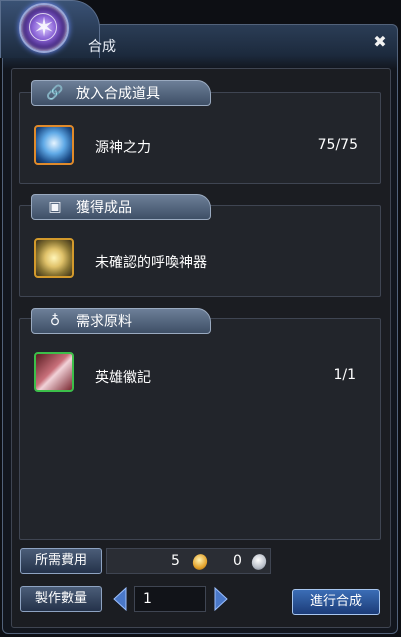 This screenshot has width=401, height=637. What do you see at coordinates (54, 258) in the screenshot?
I see `result-item-slot` at bounding box center [54, 258].